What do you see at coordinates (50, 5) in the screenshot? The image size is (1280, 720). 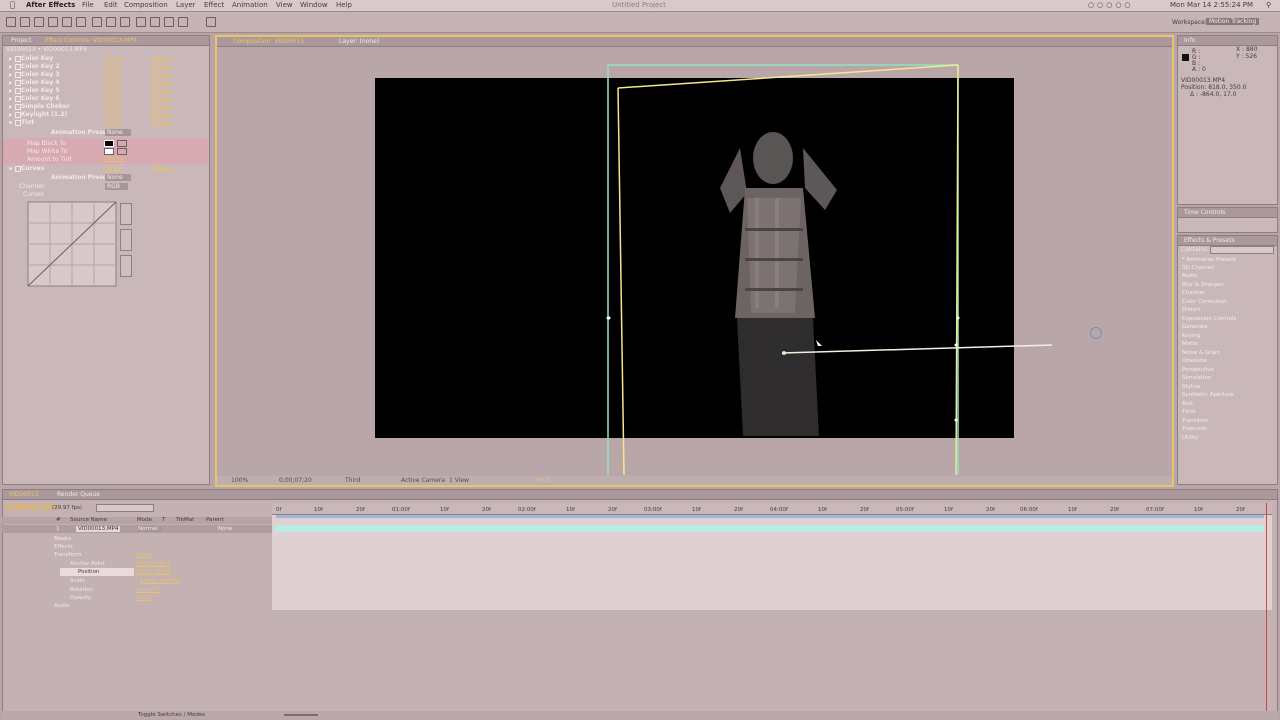 I see `menu-app: After Effects` at bounding box center [50, 5].